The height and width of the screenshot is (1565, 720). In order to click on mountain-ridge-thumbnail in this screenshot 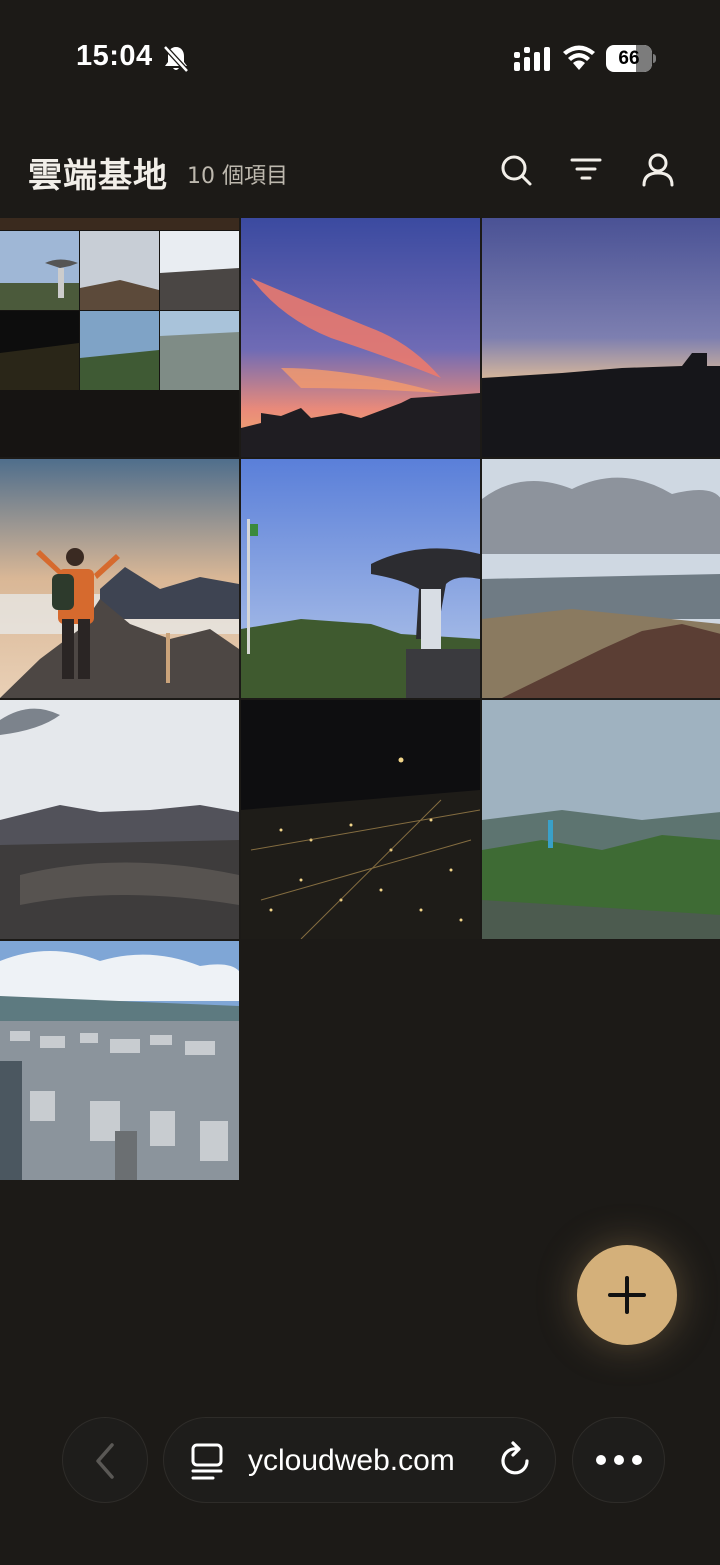, I will do `click(601, 578)`.